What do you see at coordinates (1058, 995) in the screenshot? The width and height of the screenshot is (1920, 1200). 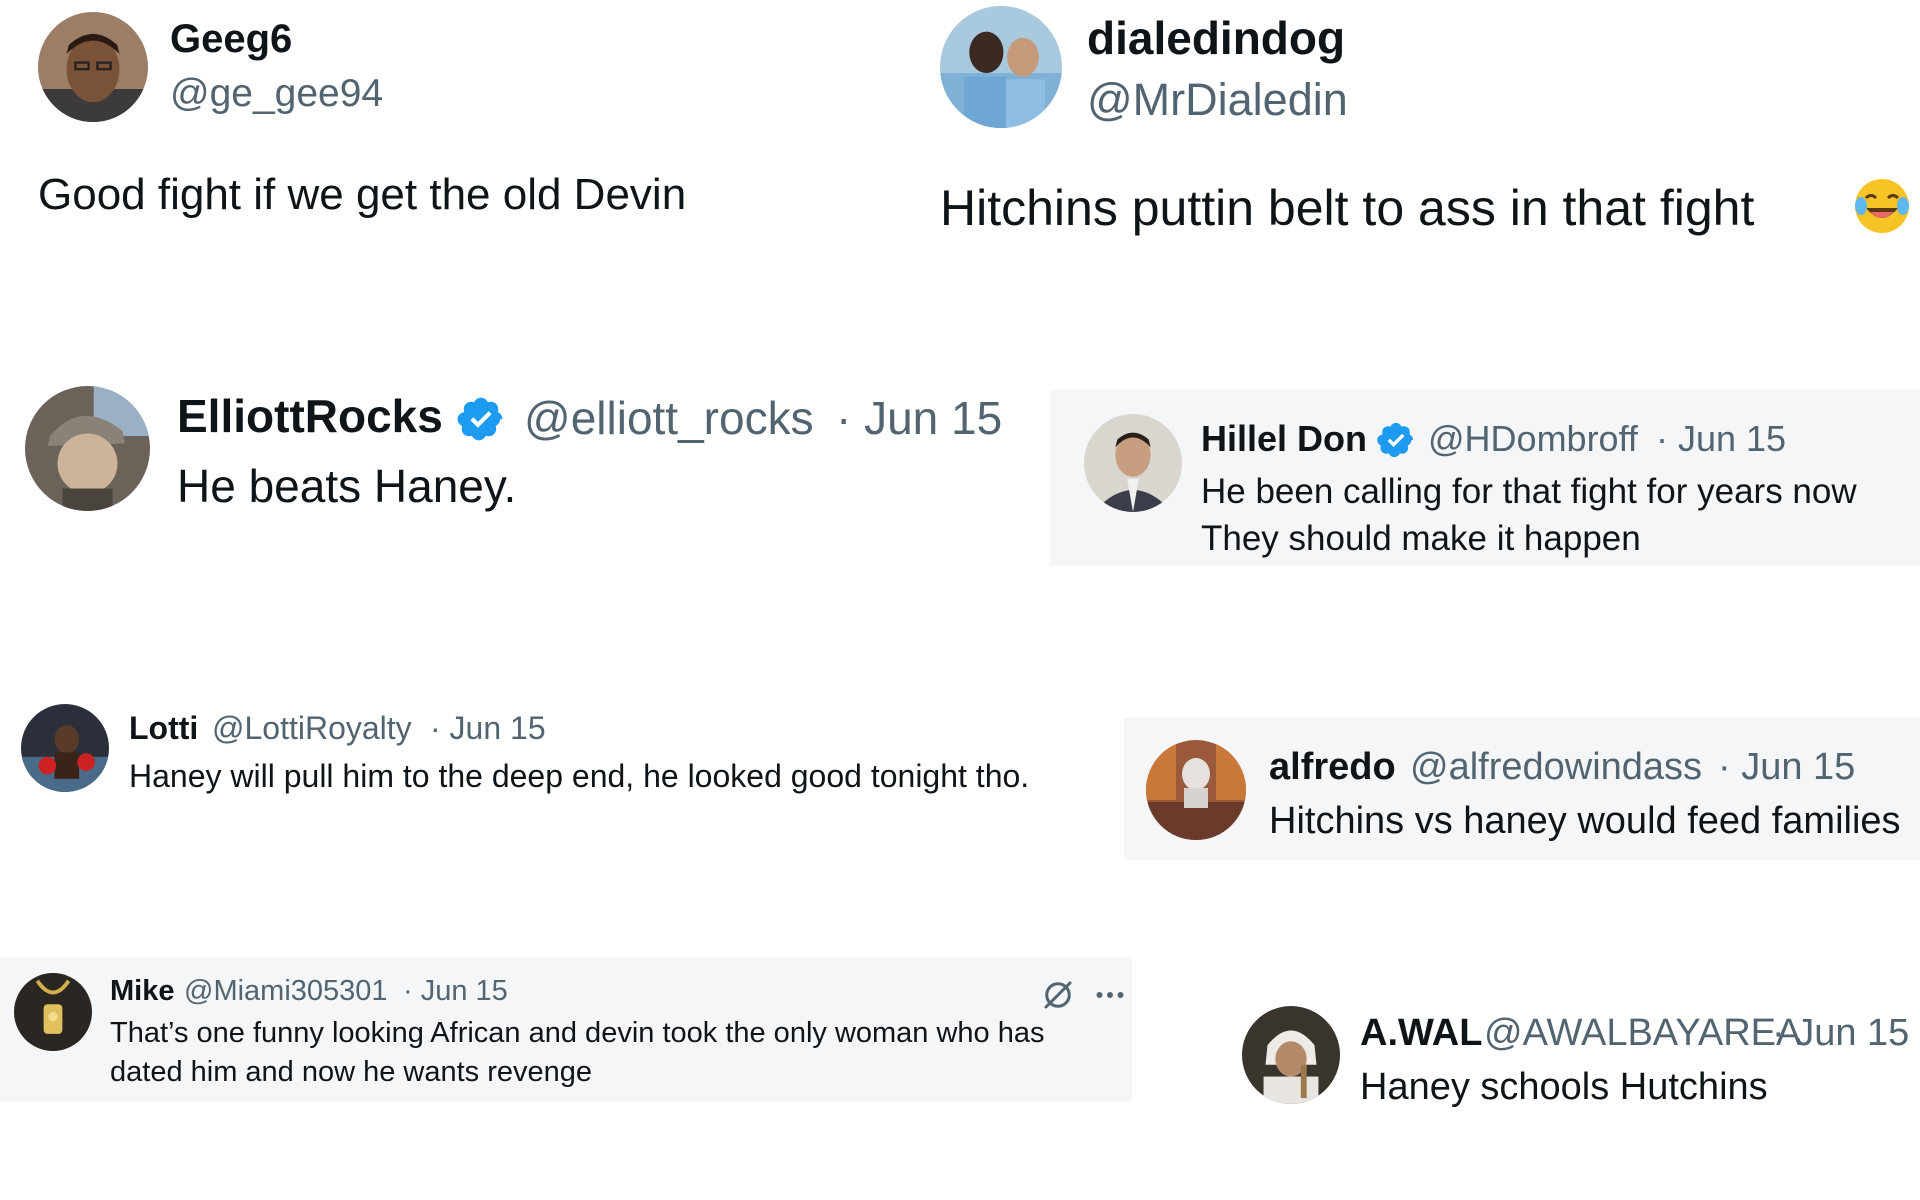 I see `grok-icon` at bounding box center [1058, 995].